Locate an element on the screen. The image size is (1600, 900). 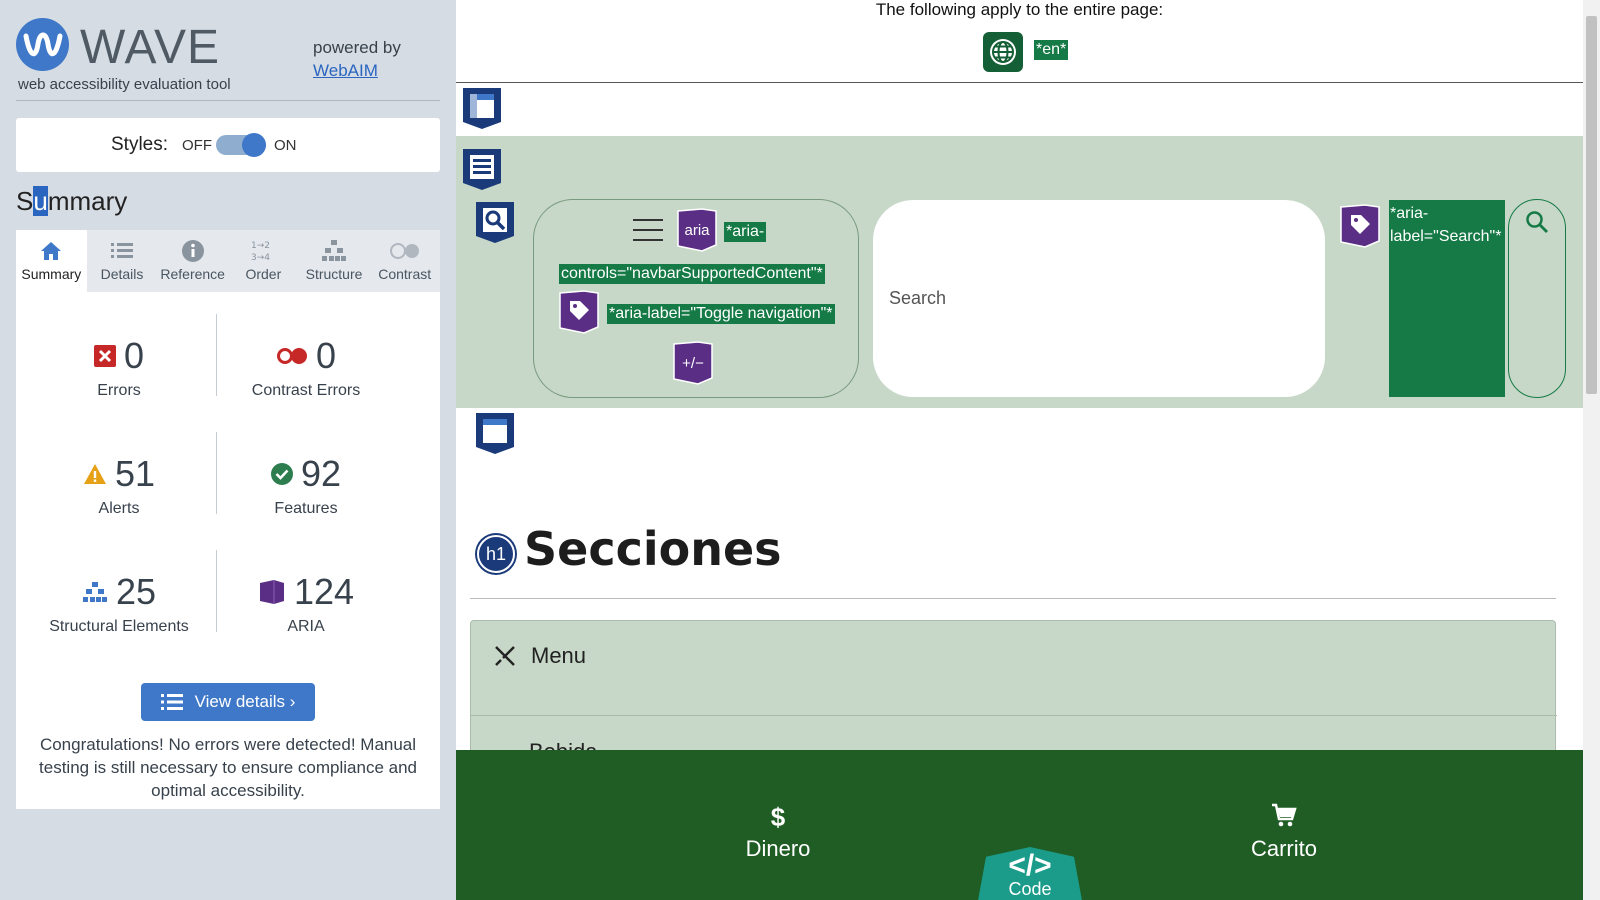
aria-icon is located at coordinates (271, 592).